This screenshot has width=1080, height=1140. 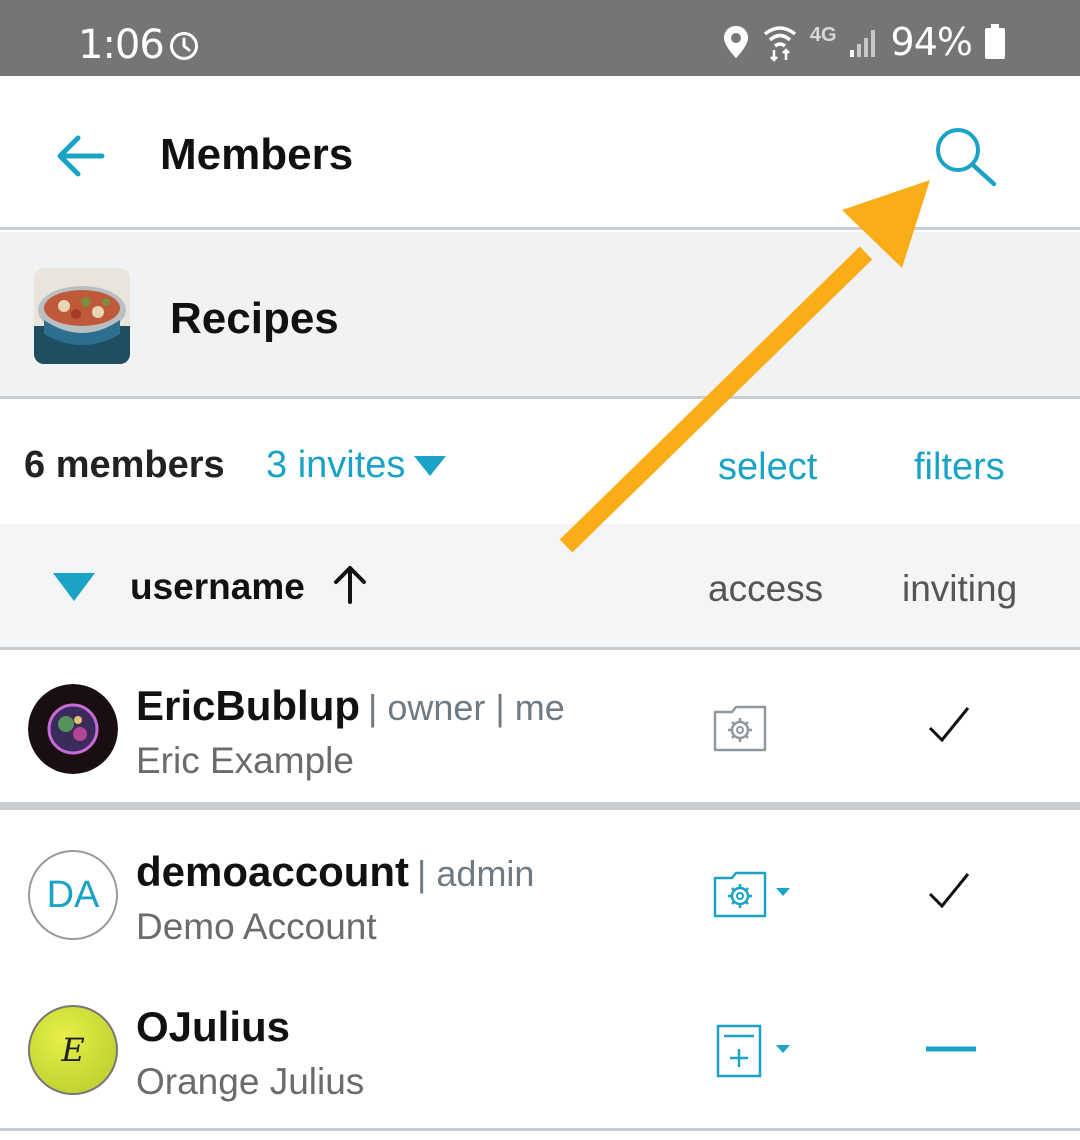 I want to click on member-full-name: Orange Julius, so click(x=250, y=1081).